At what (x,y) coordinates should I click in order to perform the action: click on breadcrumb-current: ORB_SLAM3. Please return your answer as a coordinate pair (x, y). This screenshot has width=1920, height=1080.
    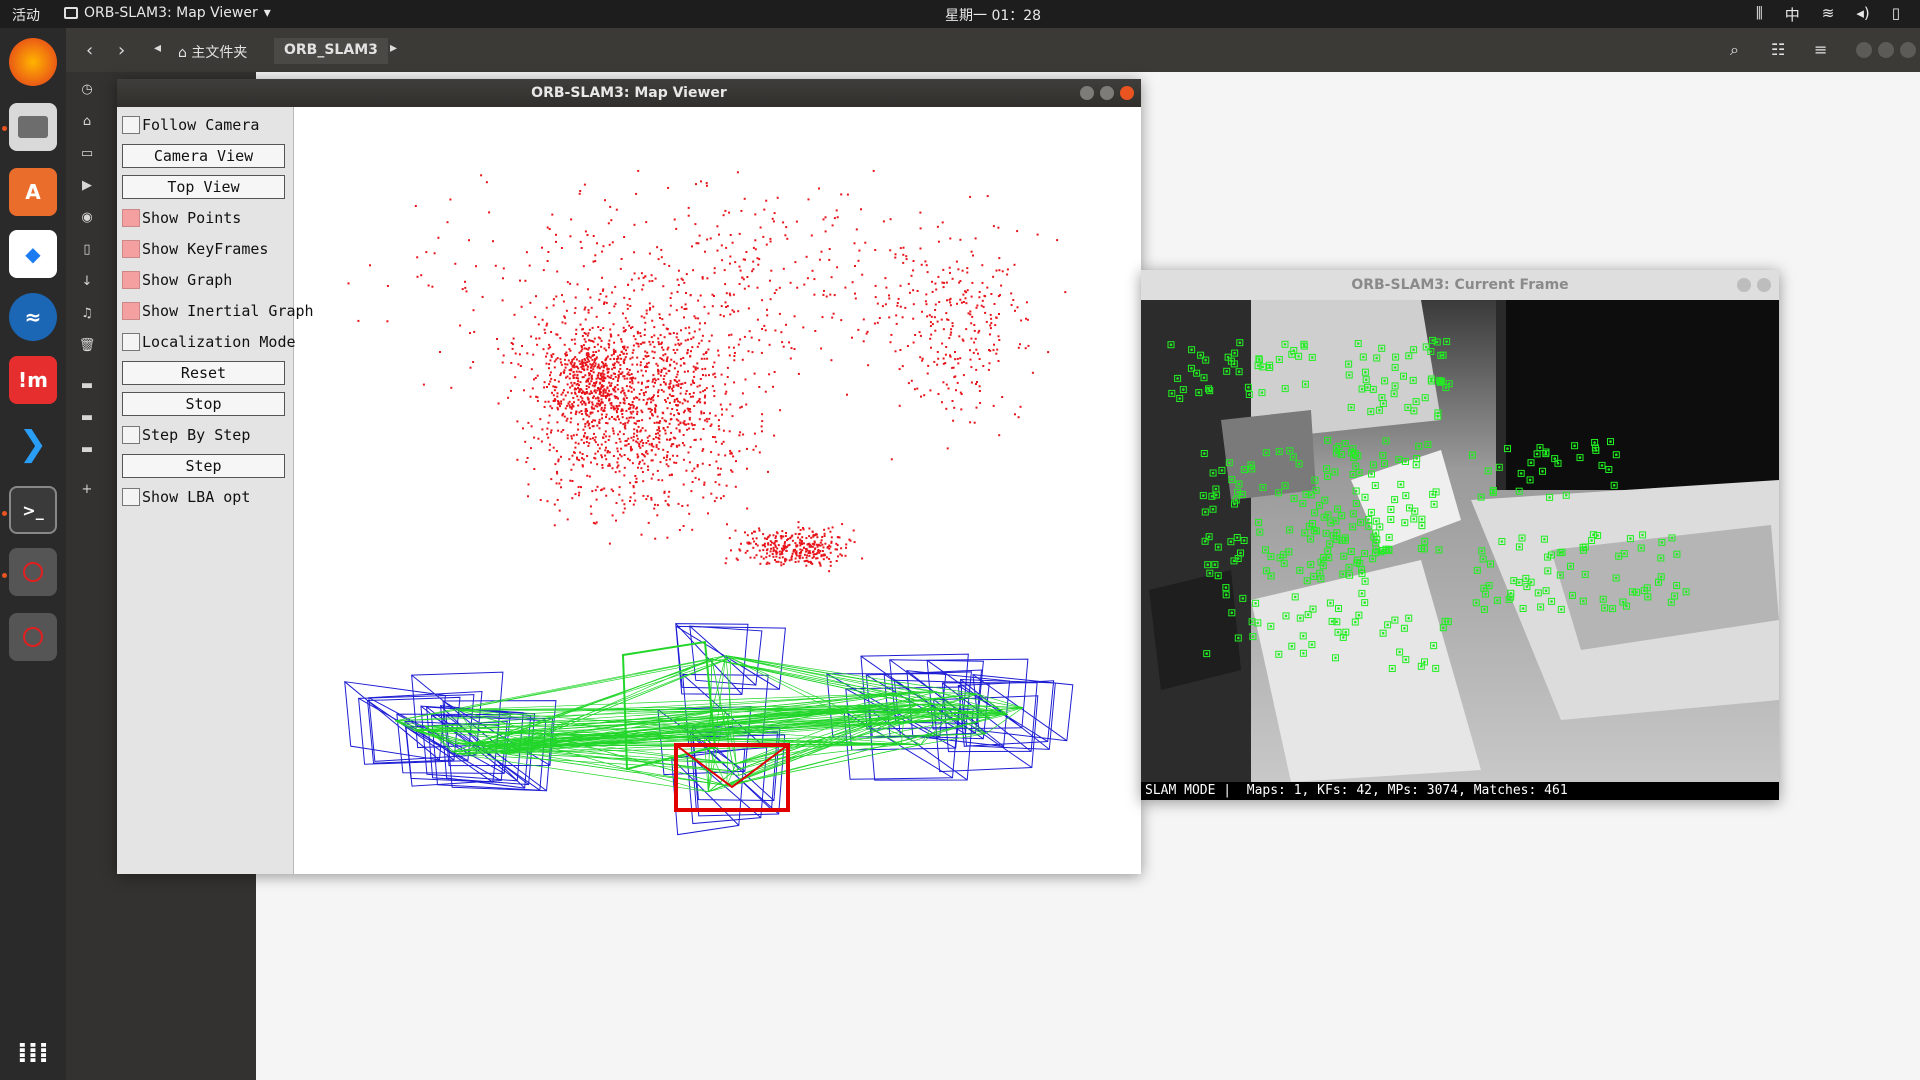
    Looking at the image, I should click on (331, 51).